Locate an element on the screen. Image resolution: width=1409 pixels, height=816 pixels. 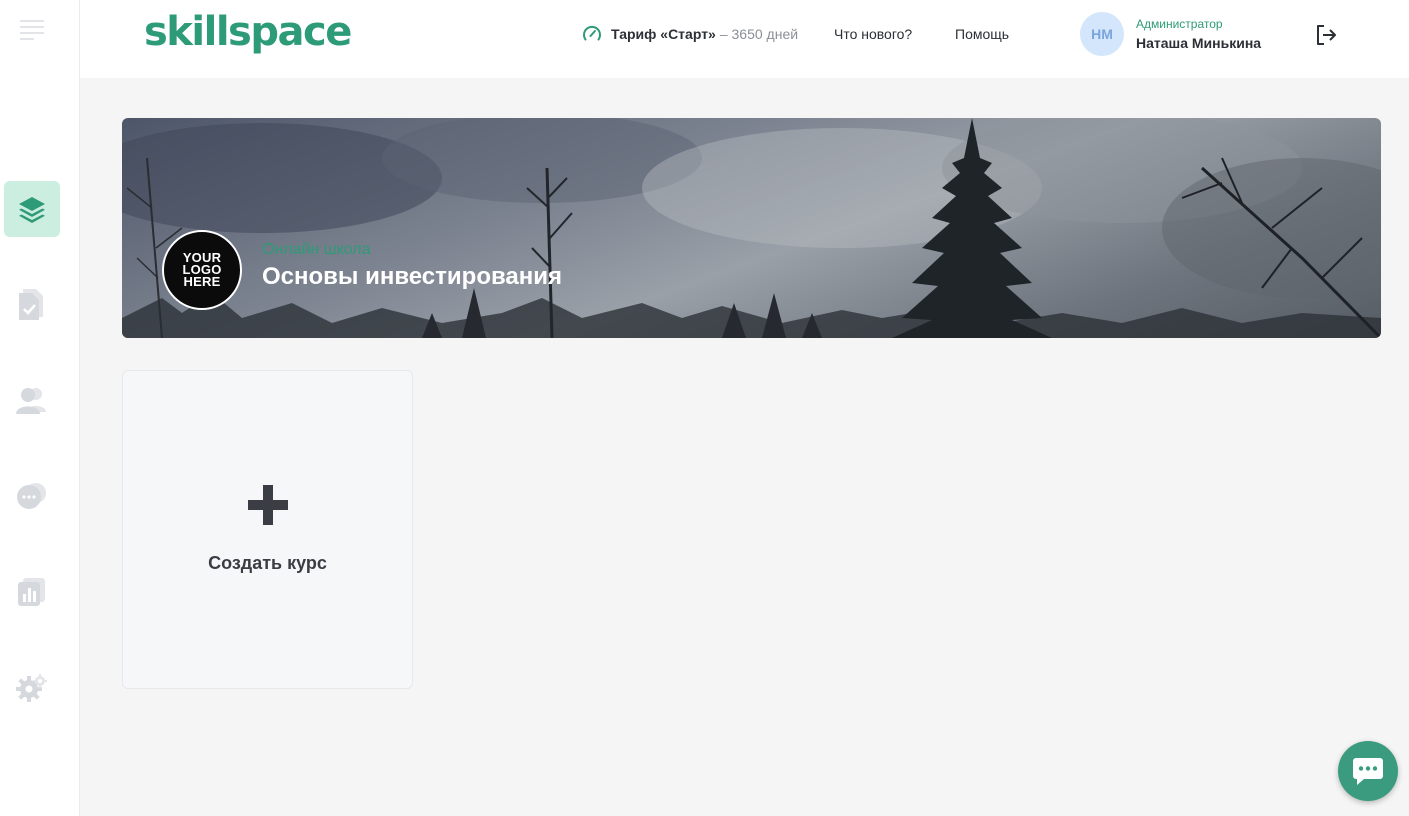
sidebar-item-homework is located at coordinates (32, 304).